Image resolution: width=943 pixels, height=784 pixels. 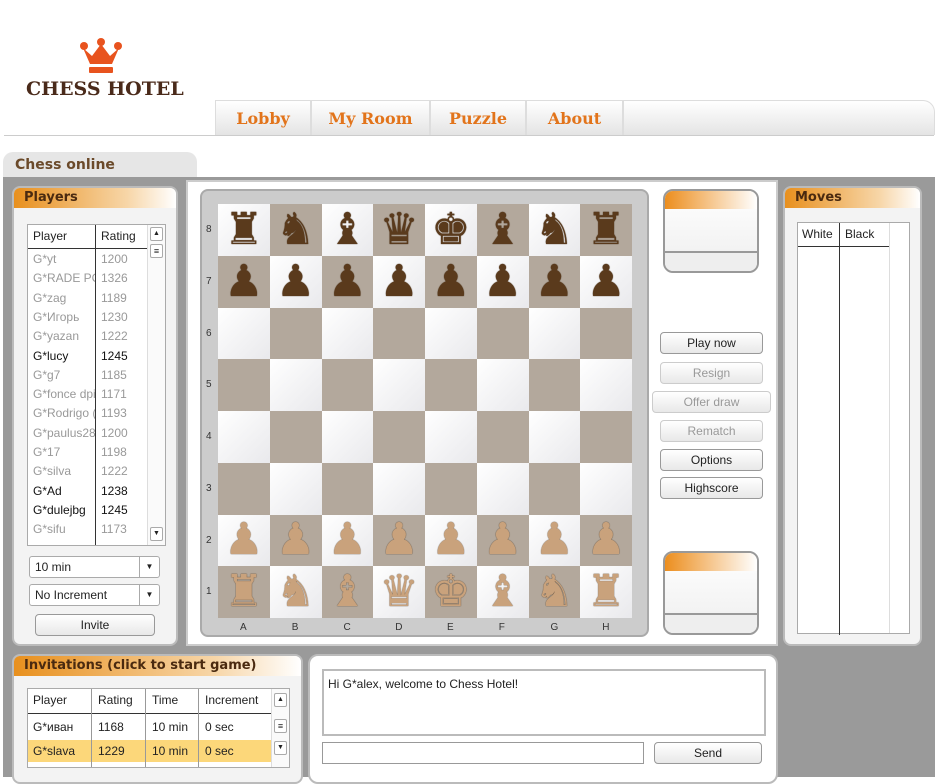 I want to click on player-rating: 1185, so click(x=121, y=375).